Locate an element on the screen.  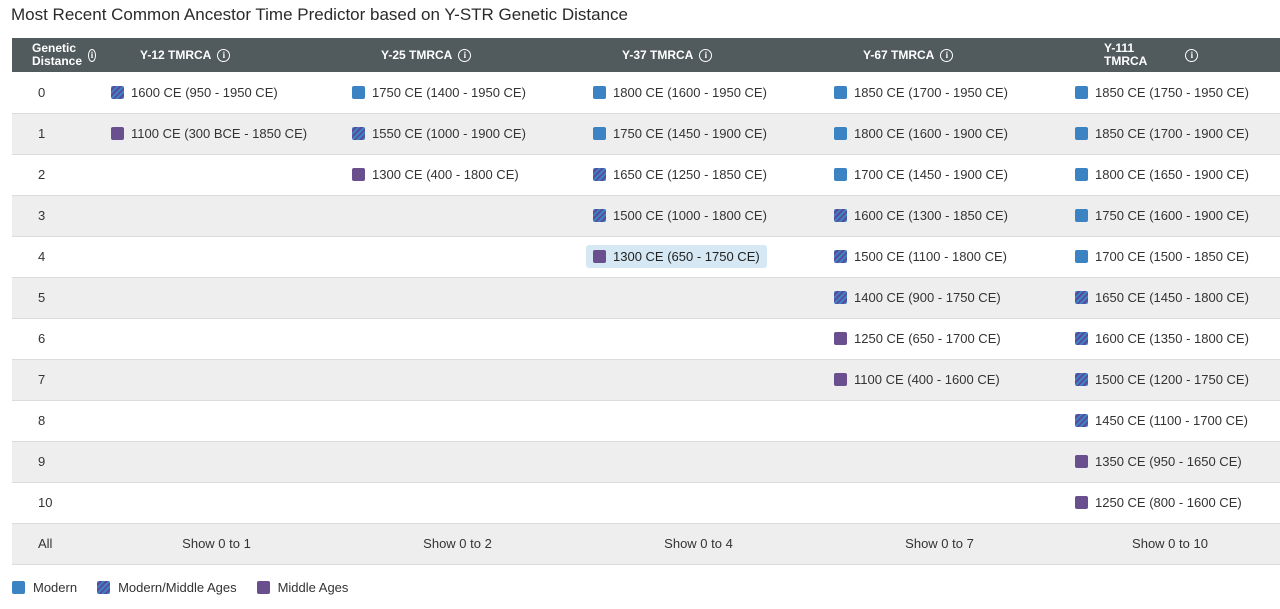
tmrca-value-text: 1250 CE (800 - 1600 CE) is located at coordinates (1168, 502).